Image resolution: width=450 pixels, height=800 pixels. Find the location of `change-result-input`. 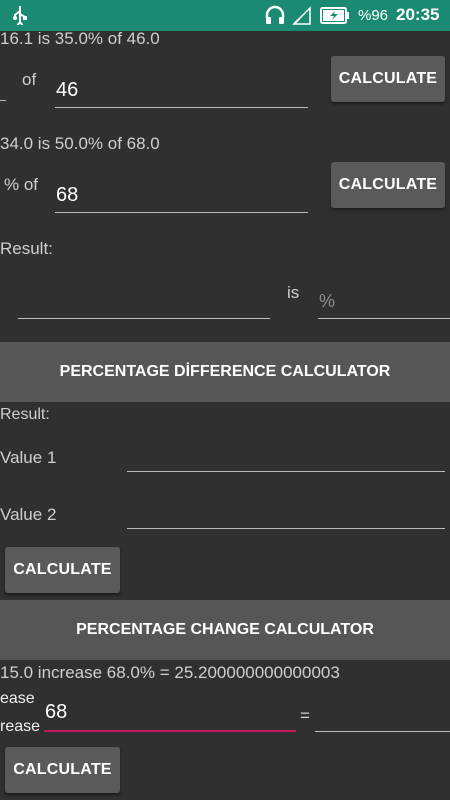

change-result-input is located at coordinates (382, 714).